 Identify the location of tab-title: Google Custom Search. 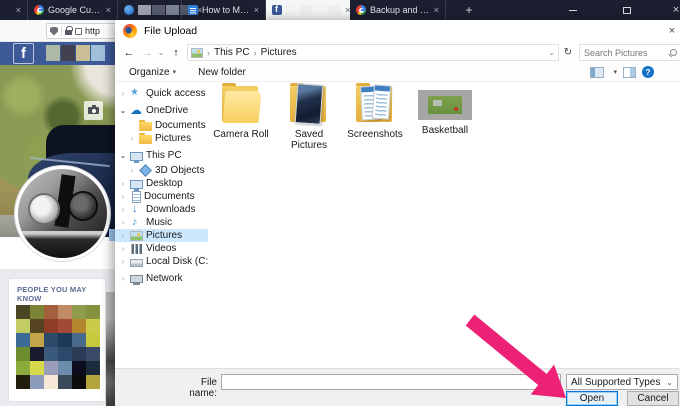
(75, 10).